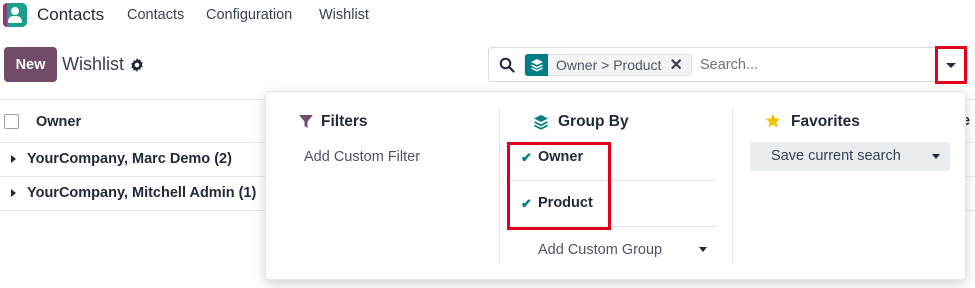 The image size is (975, 288). I want to click on add-custom-group-select: Add Custom Group, so click(600, 250).